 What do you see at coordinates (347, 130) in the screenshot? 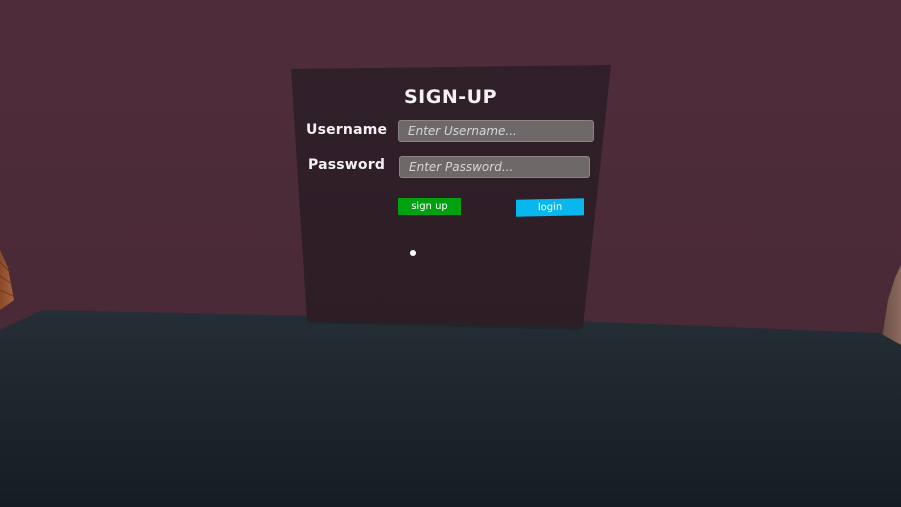
I see `username-label: Username` at bounding box center [347, 130].